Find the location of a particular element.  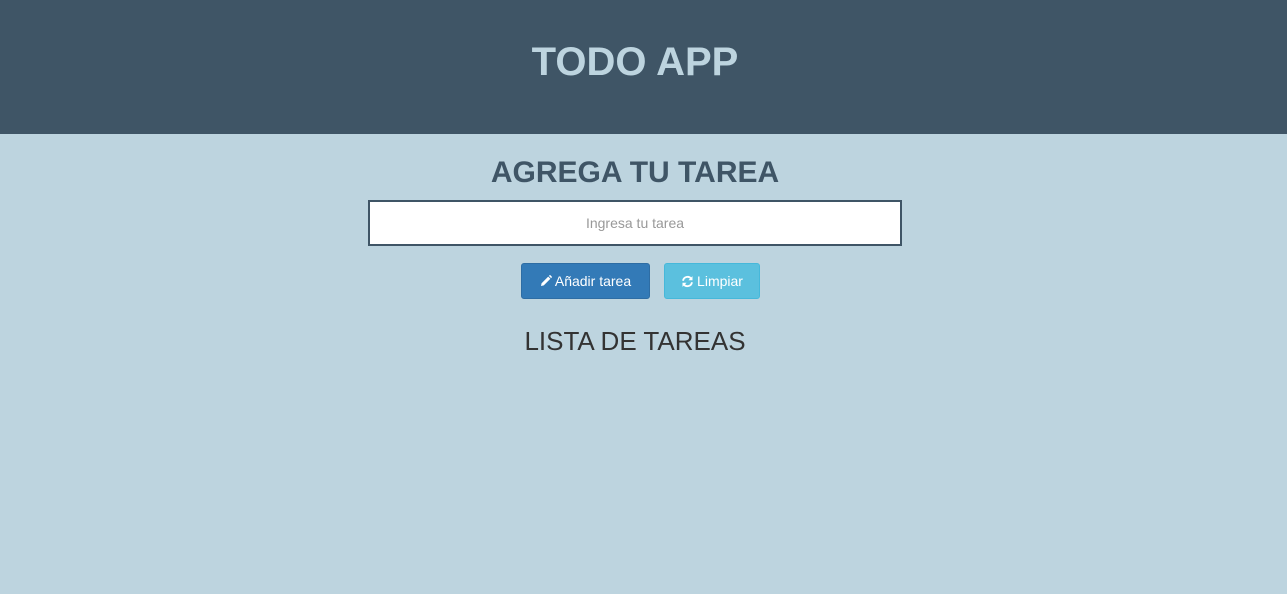

add-task-button: Añadir tarea is located at coordinates (585, 281).